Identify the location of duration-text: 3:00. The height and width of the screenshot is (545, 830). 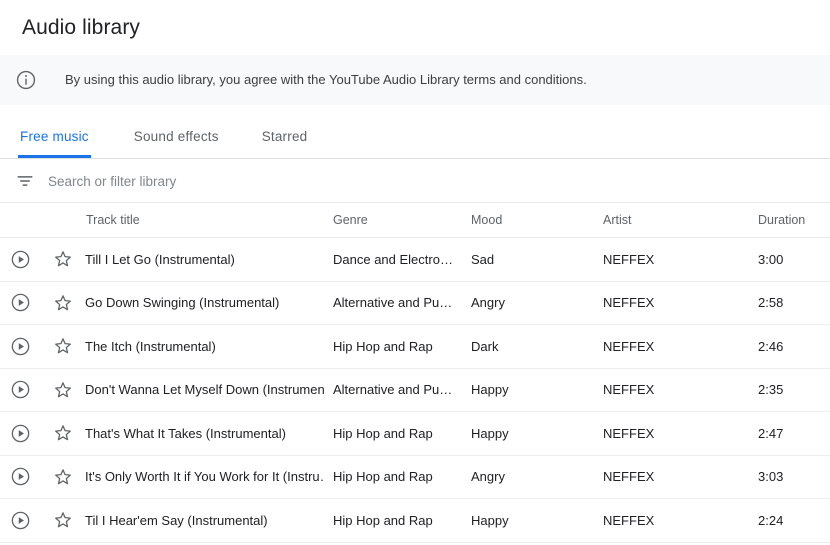
(771, 259).